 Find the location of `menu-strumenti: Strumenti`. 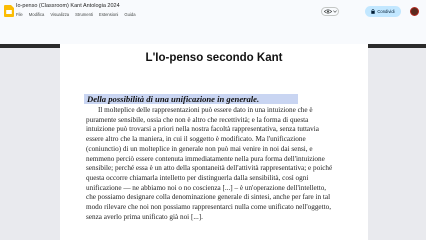

menu-strumenti: Strumenti is located at coordinates (84, 14).